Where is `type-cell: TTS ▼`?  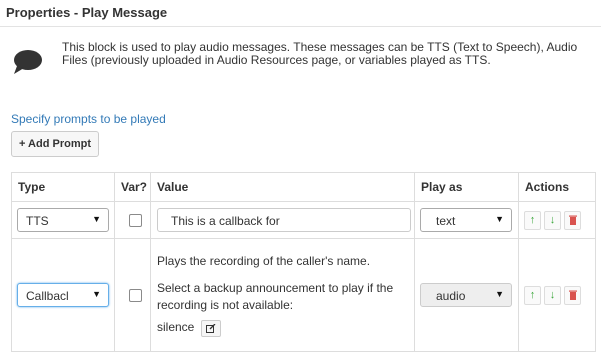 type-cell: TTS ▼ is located at coordinates (63, 220).